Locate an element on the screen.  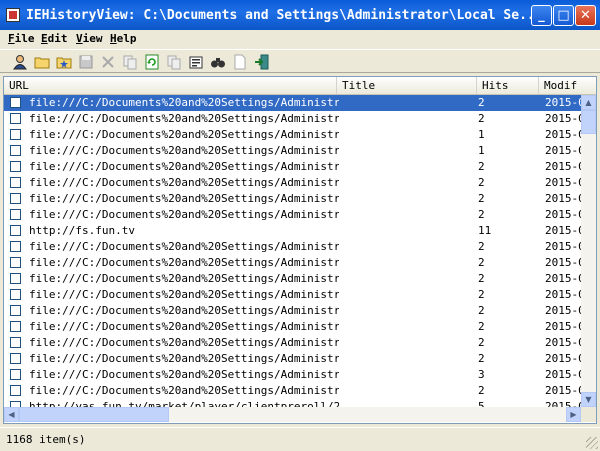
horizontal-scrollbar: ◀ ▶ is located at coordinates (292, 414).